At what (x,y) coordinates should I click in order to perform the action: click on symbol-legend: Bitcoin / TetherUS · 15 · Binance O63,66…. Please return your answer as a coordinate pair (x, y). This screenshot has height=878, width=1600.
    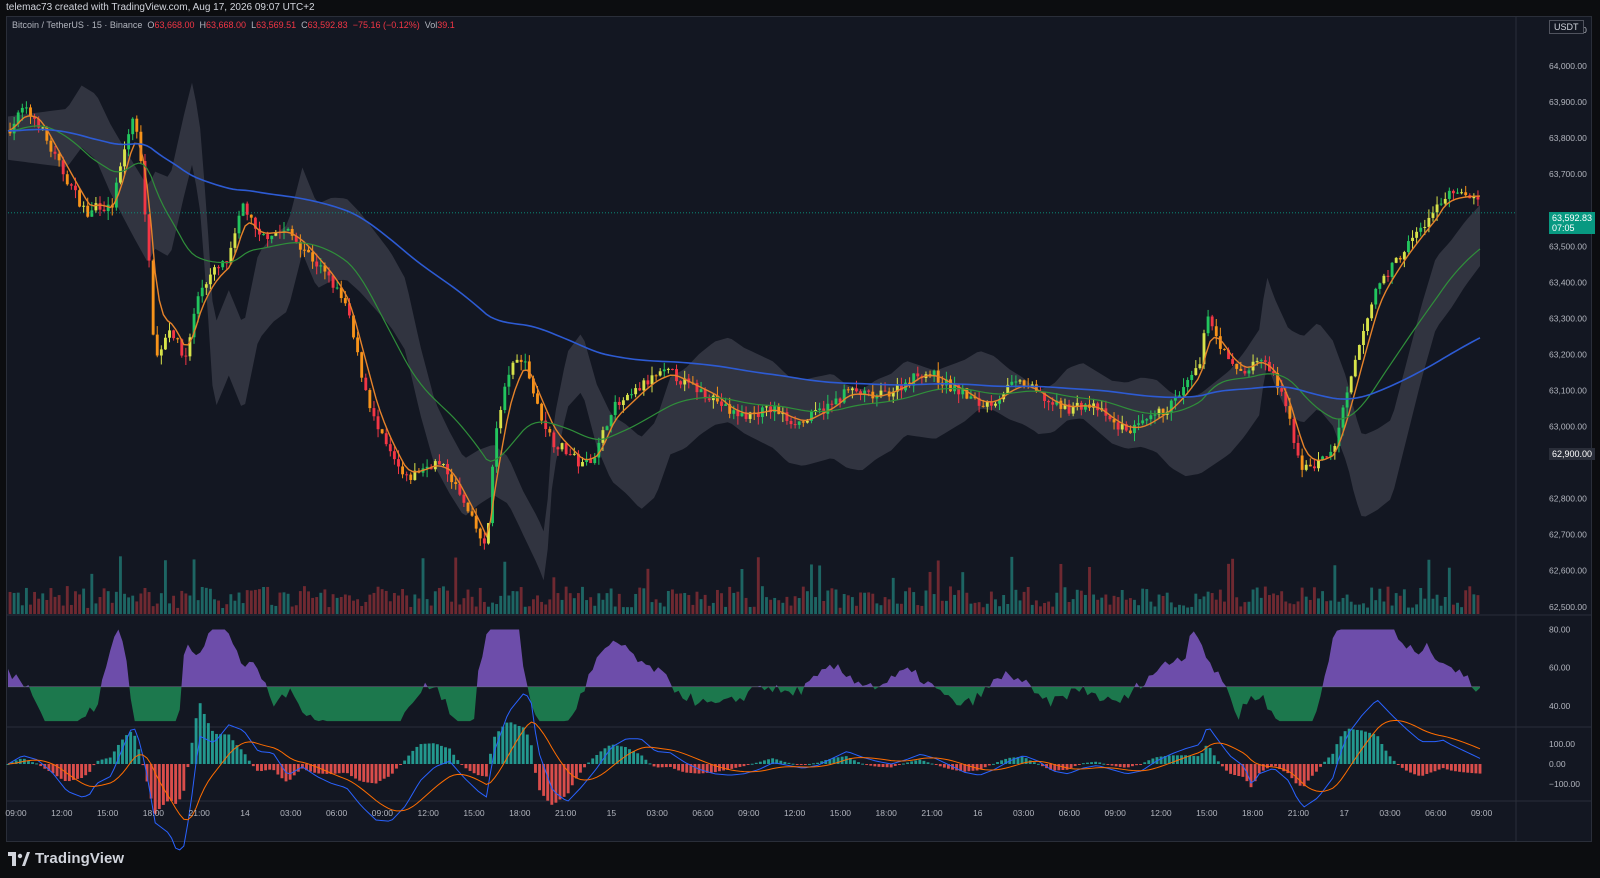
    Looking at the image, I should click on (233, 25).